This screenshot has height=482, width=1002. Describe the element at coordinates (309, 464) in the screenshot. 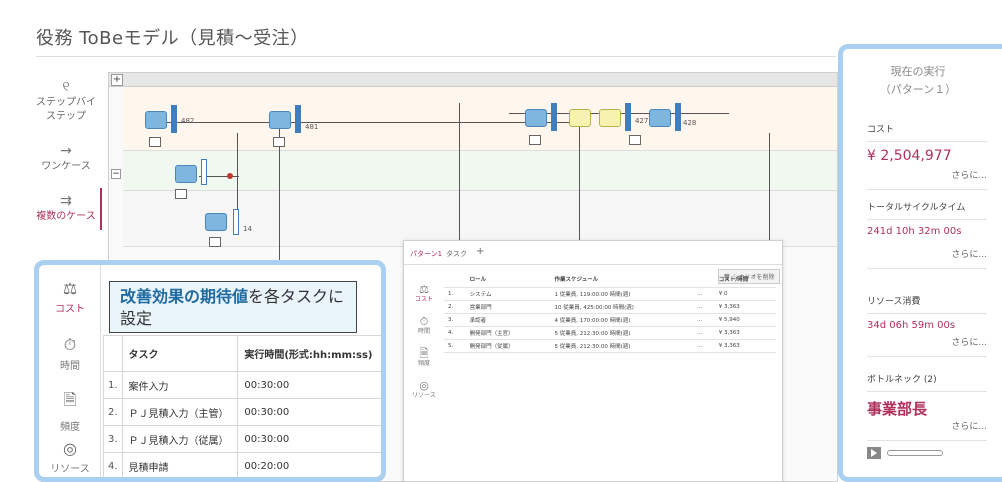

I see `duration-input: 00:20:00` at that location.